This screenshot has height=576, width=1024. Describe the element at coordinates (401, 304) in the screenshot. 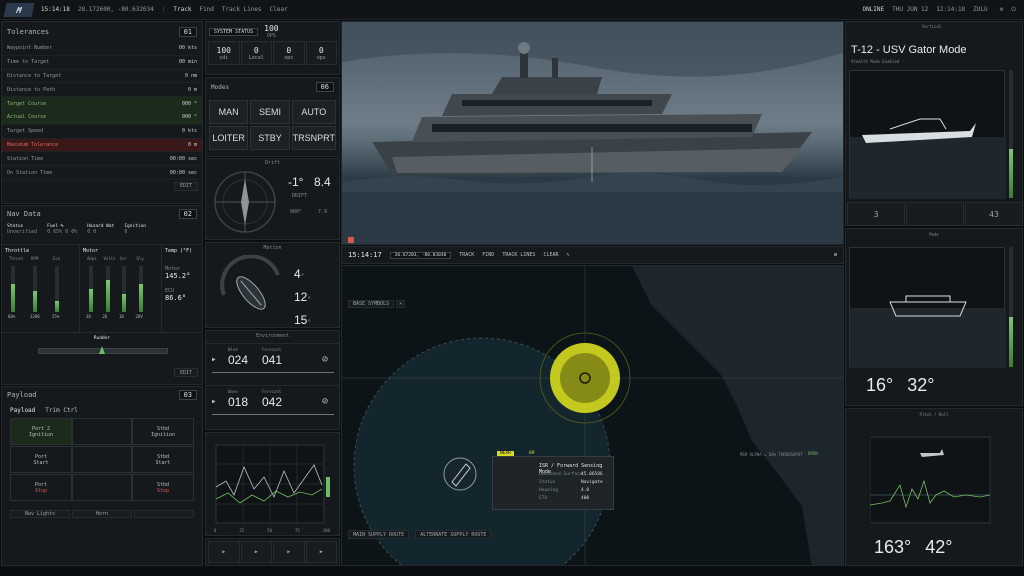

I see `close-icon: ×` at that location.